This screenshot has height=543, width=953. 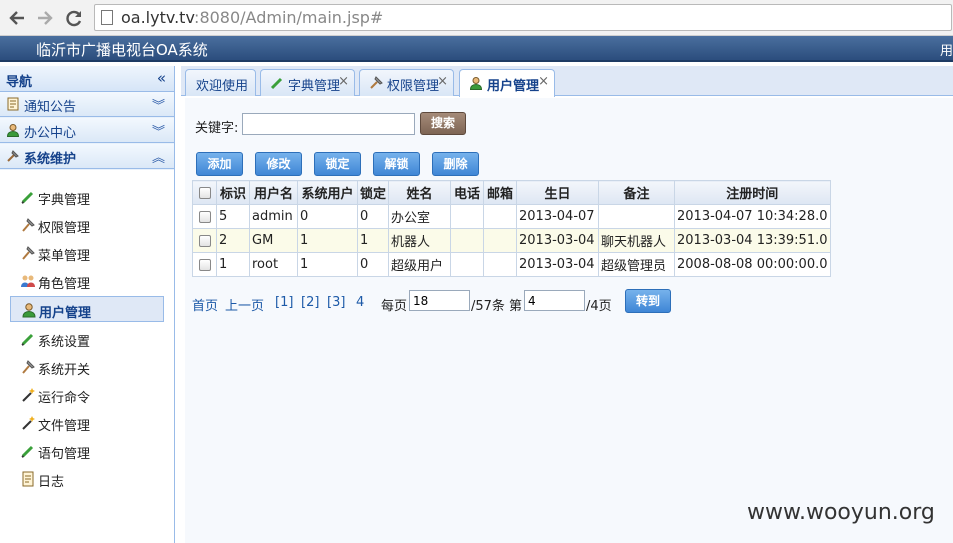 What do you see at coordinates (252, 17) in the screenshot?
I see `url-text: oa.lytv.tv:8080/Admin/main.jsp#` at bounding box center [252, 17].